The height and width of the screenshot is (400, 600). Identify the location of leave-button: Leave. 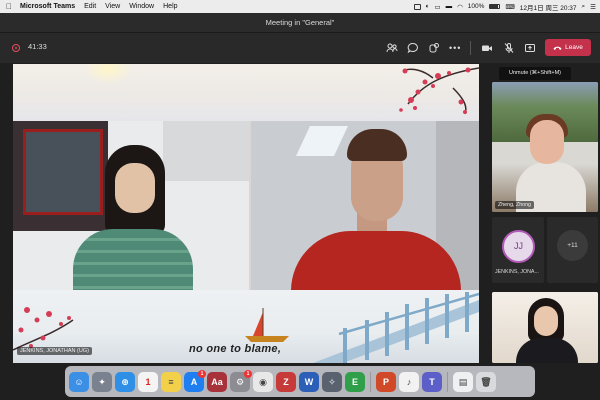
(568, 47).